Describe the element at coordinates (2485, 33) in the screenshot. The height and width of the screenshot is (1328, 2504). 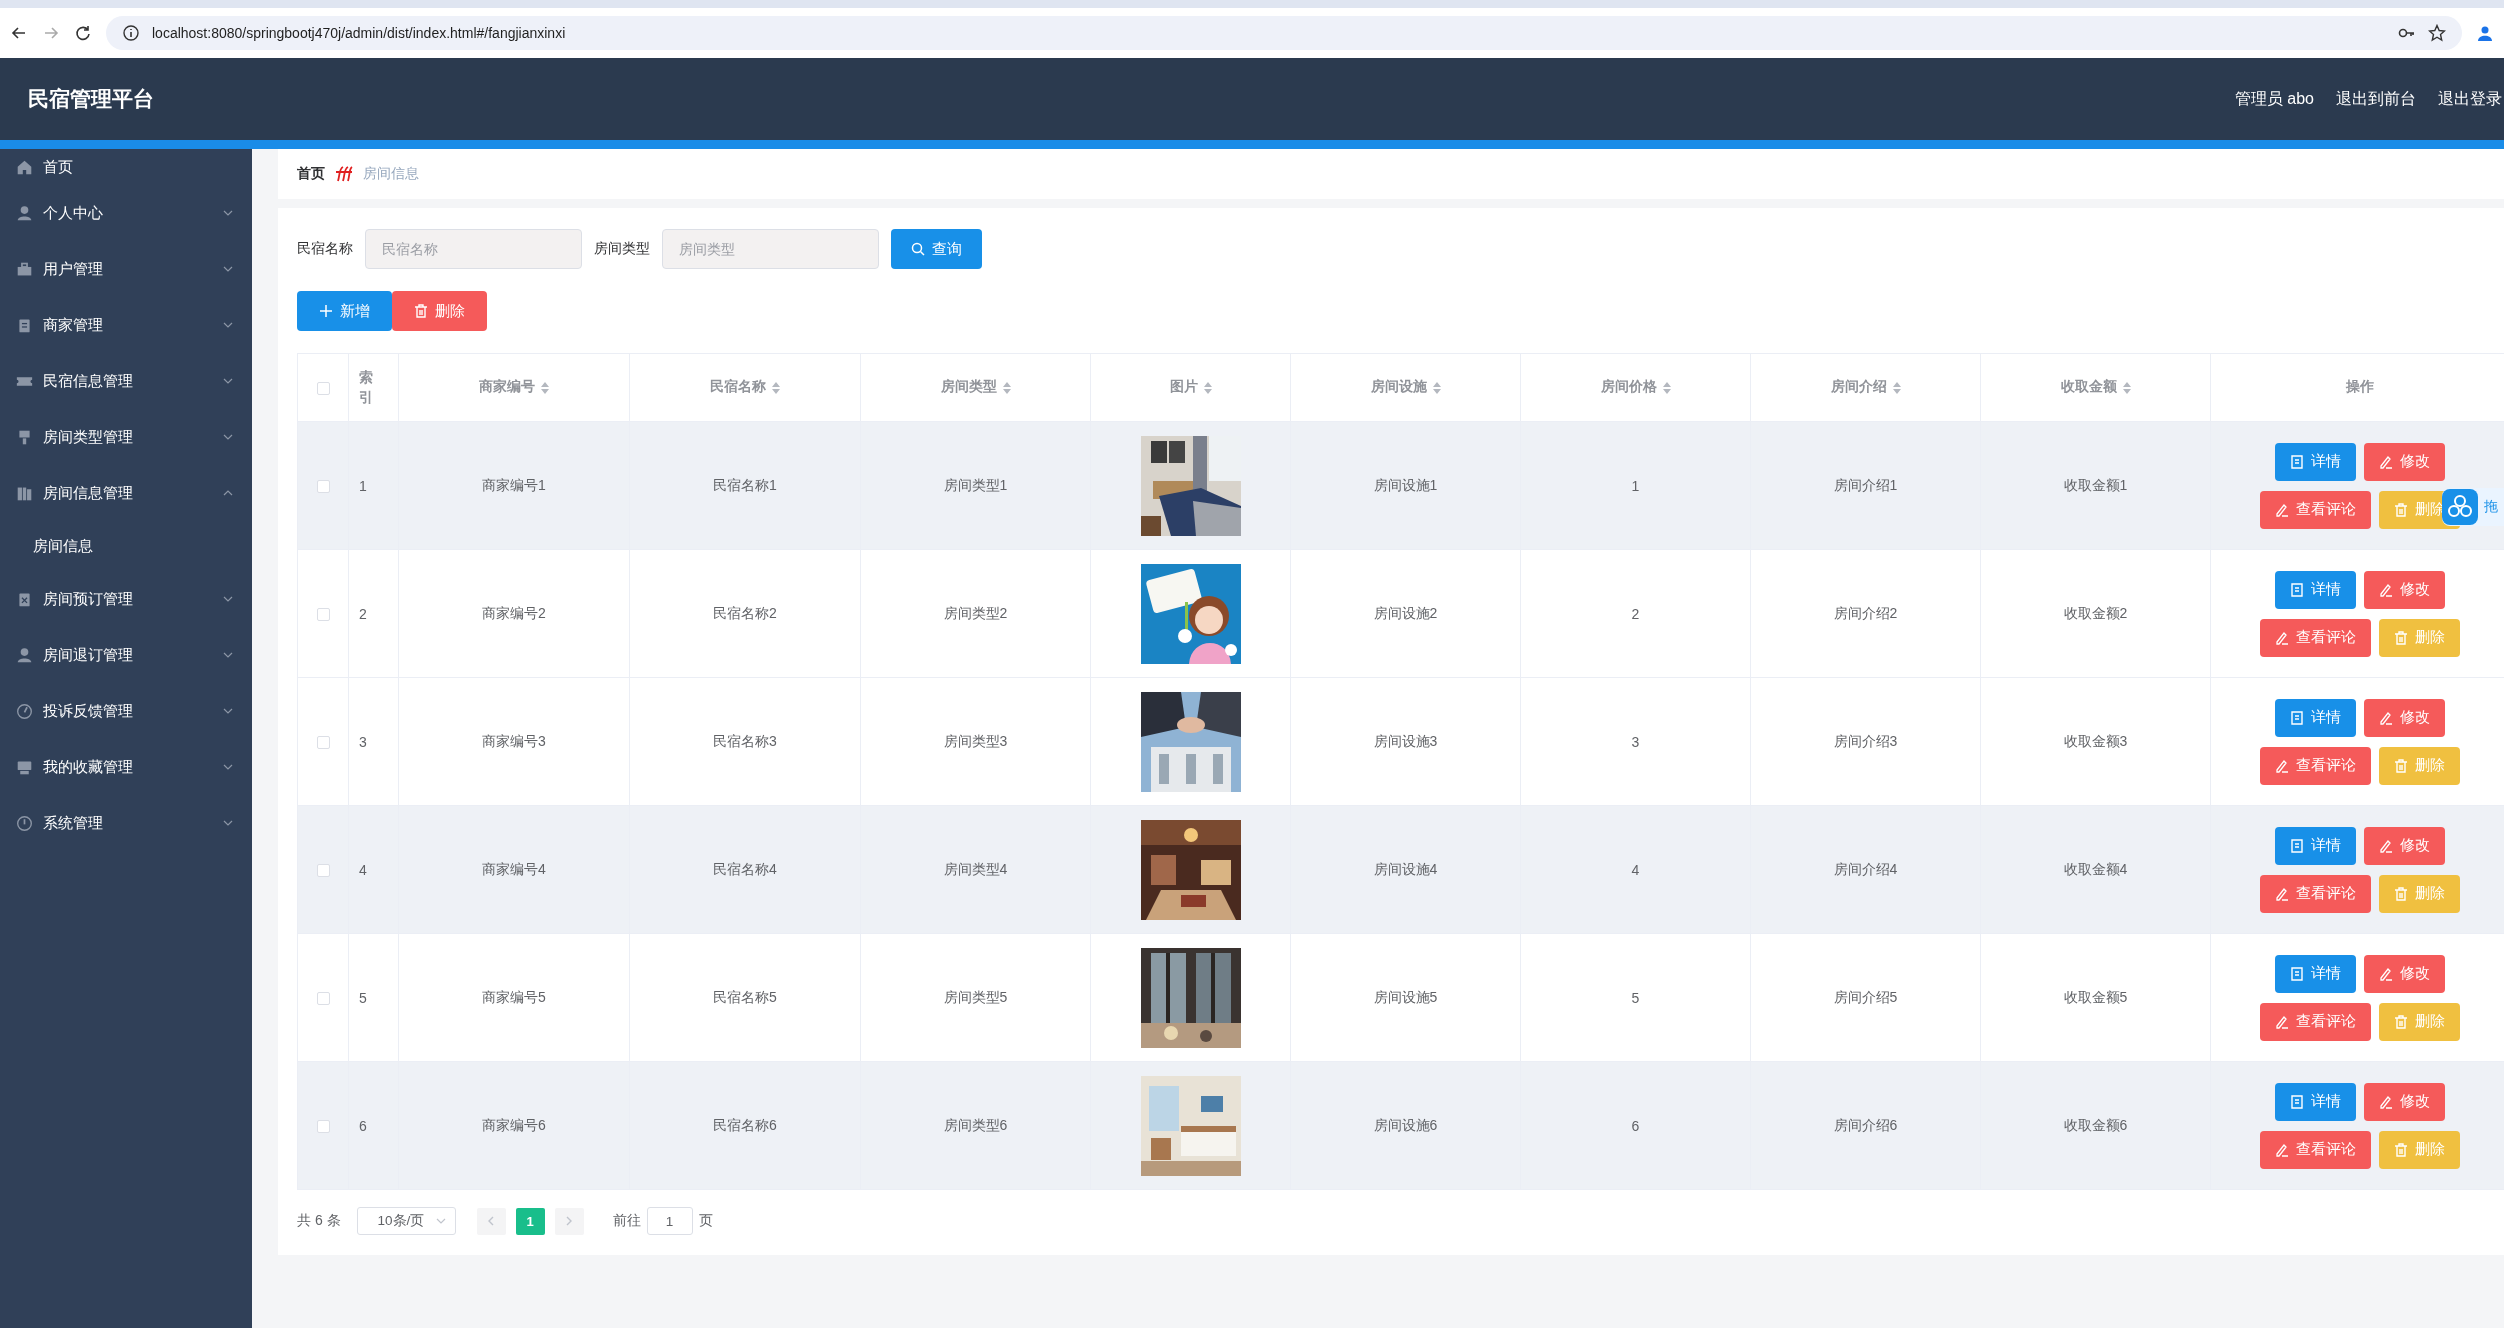
I see `profile-icon` at that location.